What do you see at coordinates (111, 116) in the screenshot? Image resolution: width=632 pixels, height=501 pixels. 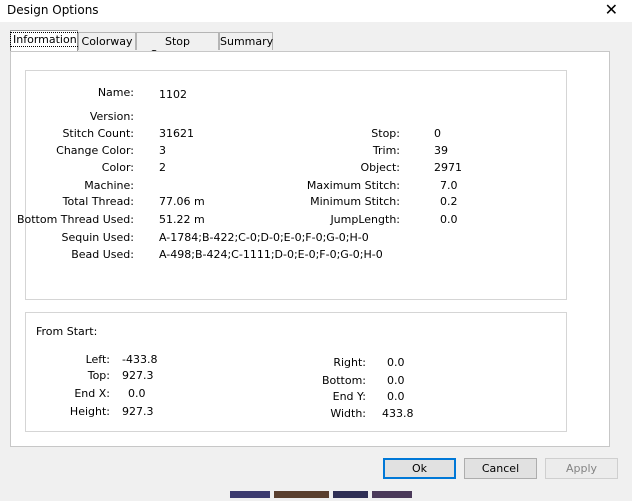 I see `version-label: Version:` at bounding box center [111, 116].